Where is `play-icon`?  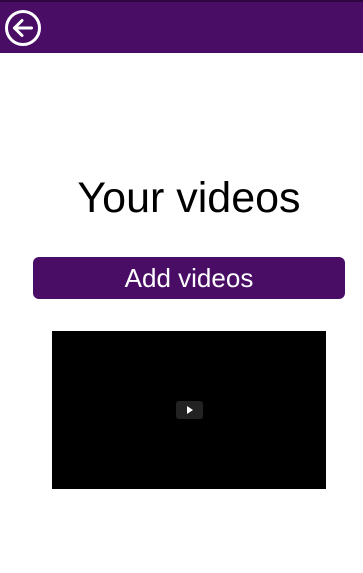
play-icon is located at coordinates (190, 410).